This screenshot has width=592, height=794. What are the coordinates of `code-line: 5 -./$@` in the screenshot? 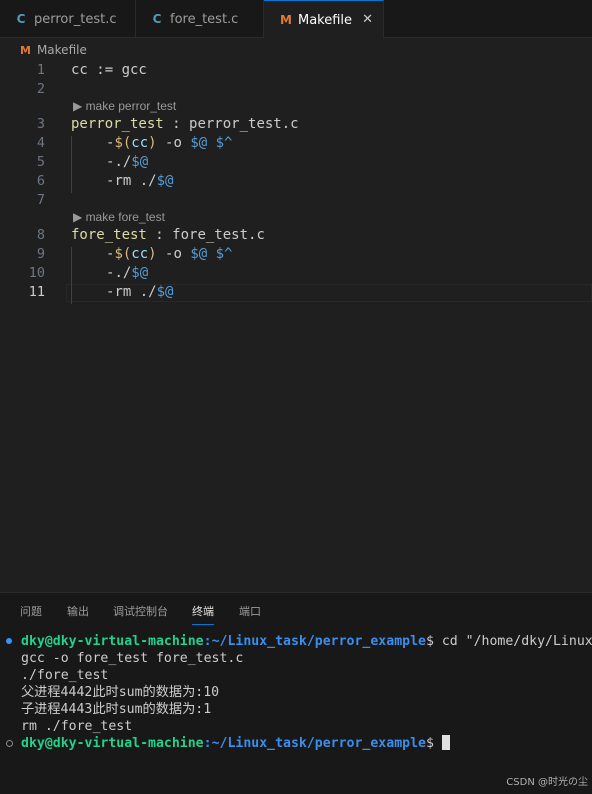 It's located at (296, 162).